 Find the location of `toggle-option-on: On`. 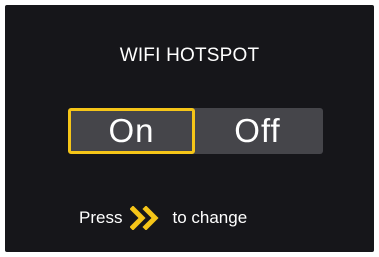

toggle-option-on: On is located at coordinates (131, 131).